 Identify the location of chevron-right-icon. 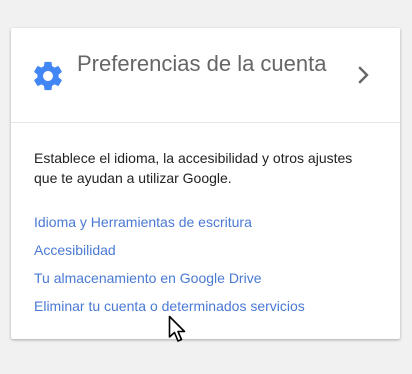
(364, 75).